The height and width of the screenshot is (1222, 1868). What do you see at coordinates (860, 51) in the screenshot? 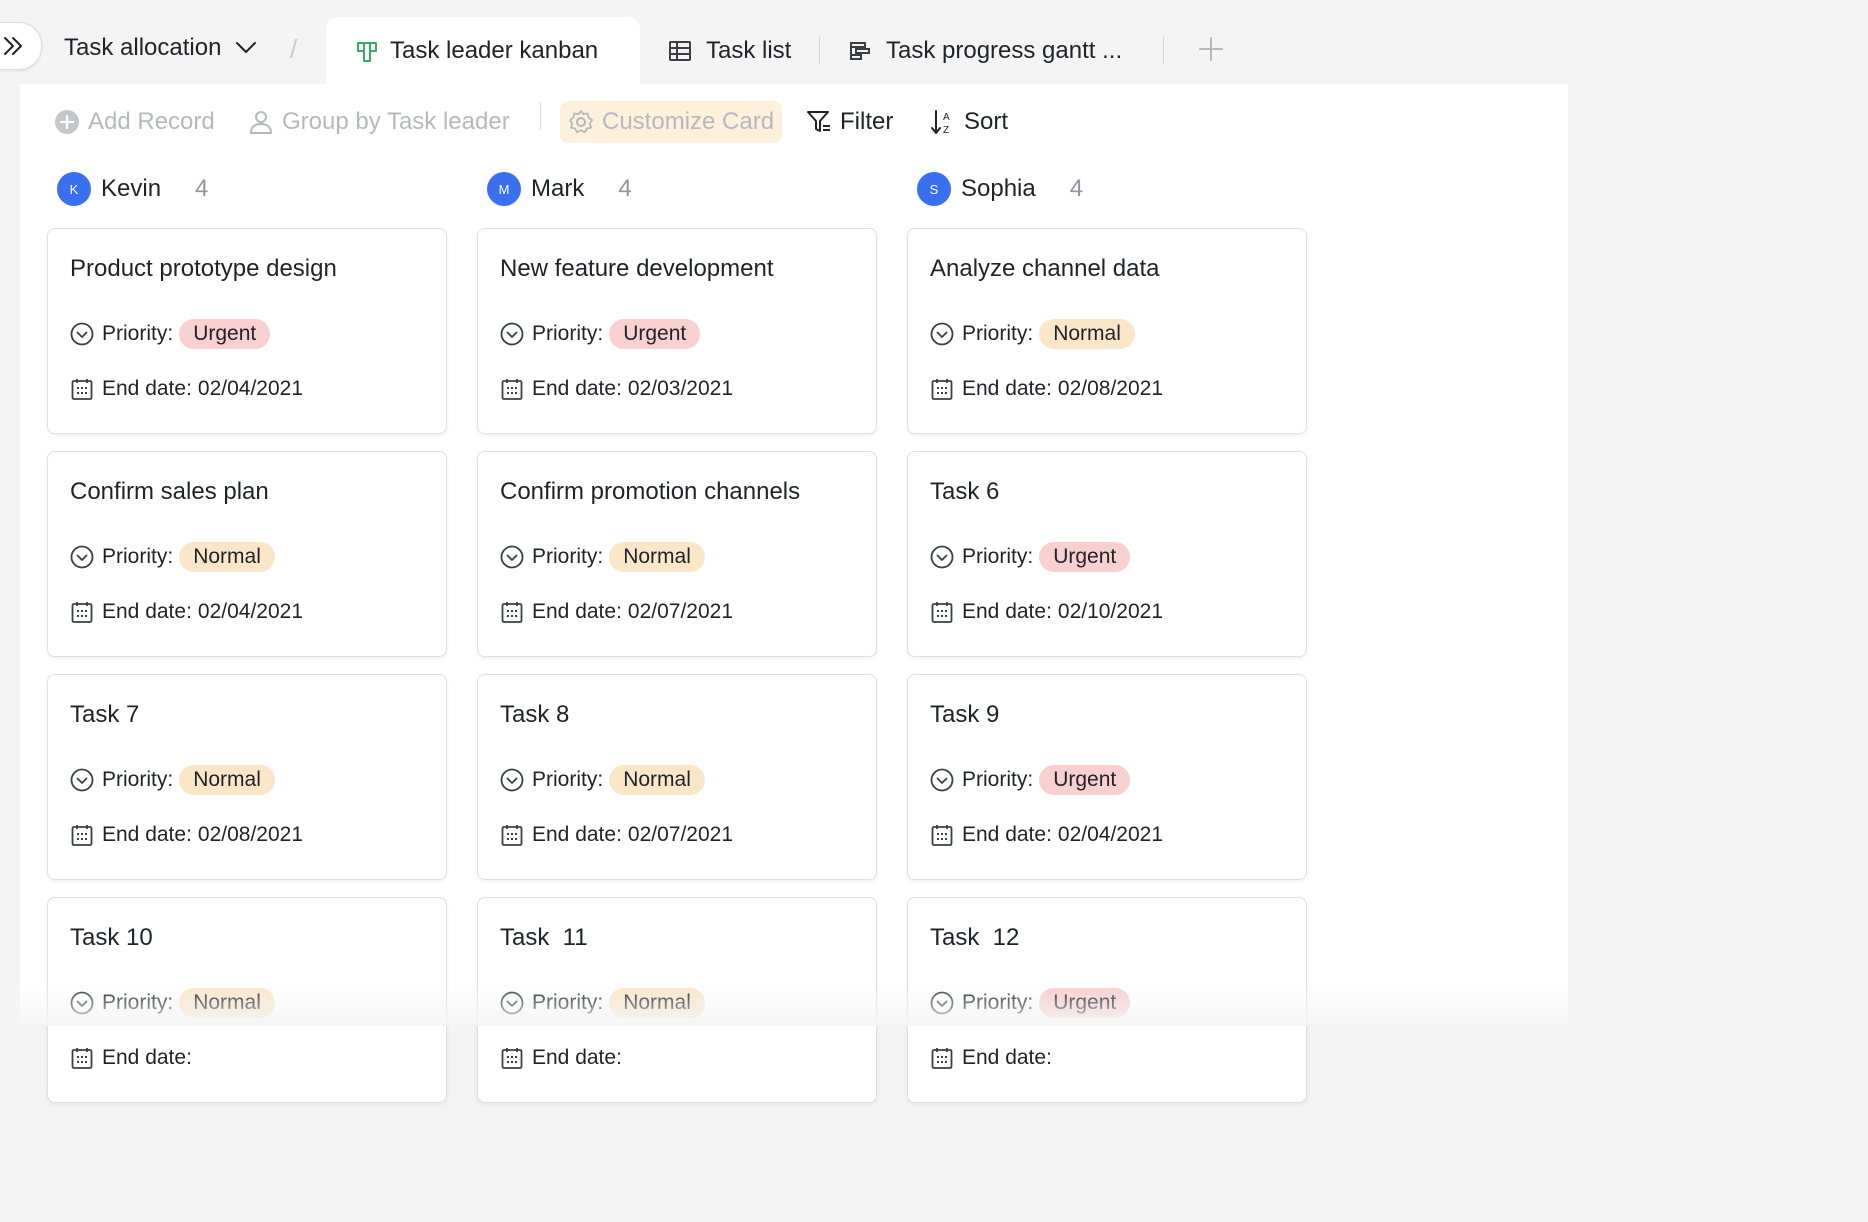
I see `gantt-icon` at bounding box center [860, 51].